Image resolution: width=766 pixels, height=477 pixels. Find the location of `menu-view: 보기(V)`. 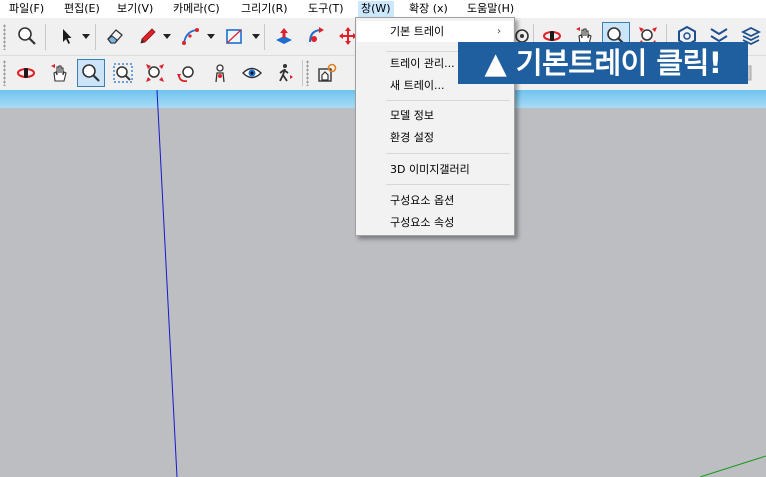

menu-view: 보기(V) is located at coordinates (135, 9).